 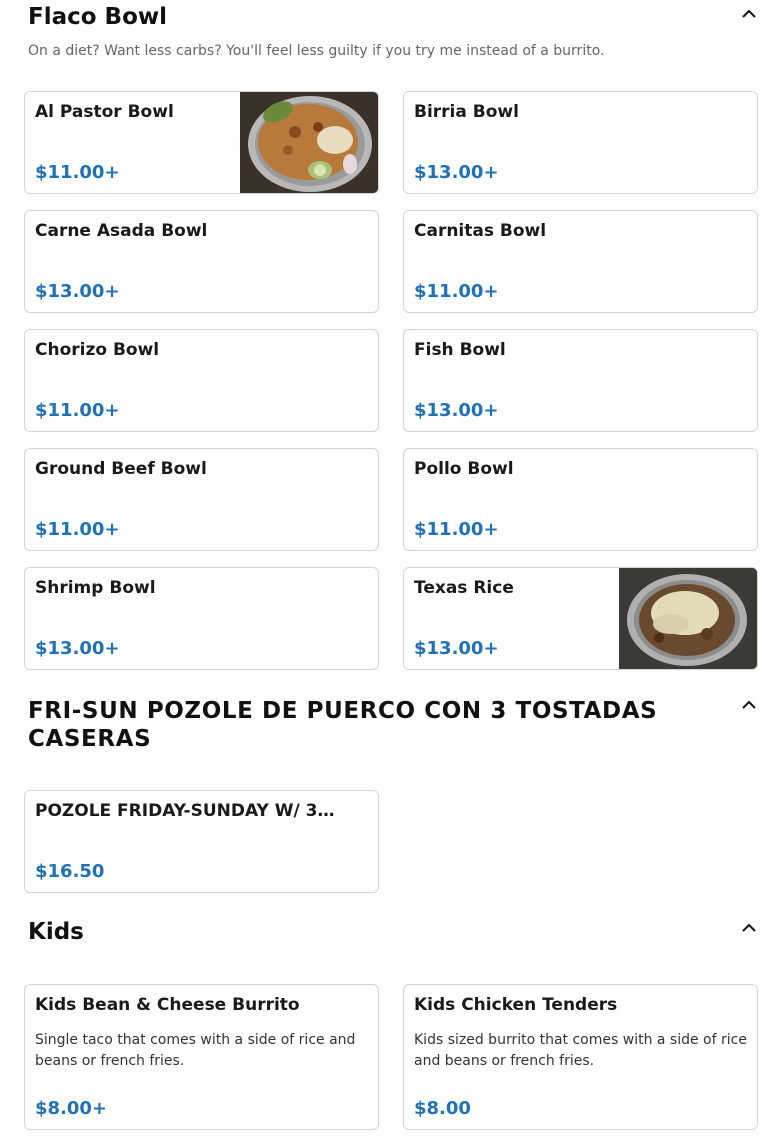 What do you see at coordinates (464, 469) in the screenshot?
I see `item-name: Pollo Bowl` at bounding box center [464, 469].